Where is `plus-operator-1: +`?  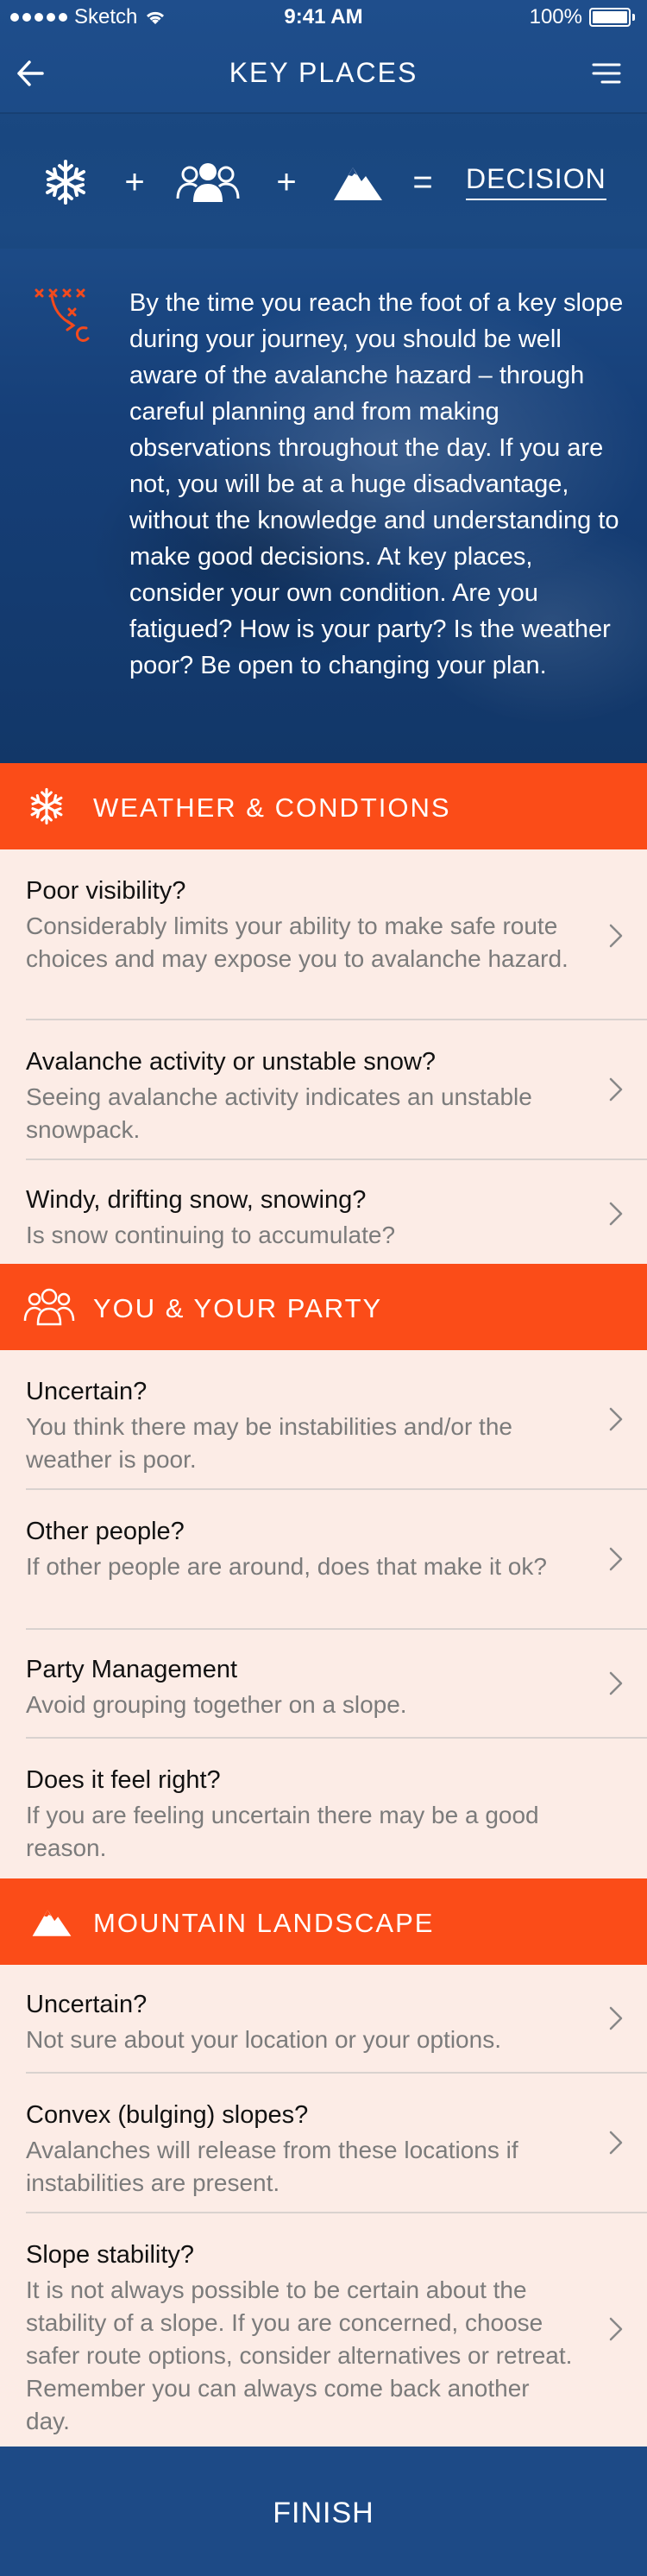
plus-operator-1: + is located at coordinates (134, 181).